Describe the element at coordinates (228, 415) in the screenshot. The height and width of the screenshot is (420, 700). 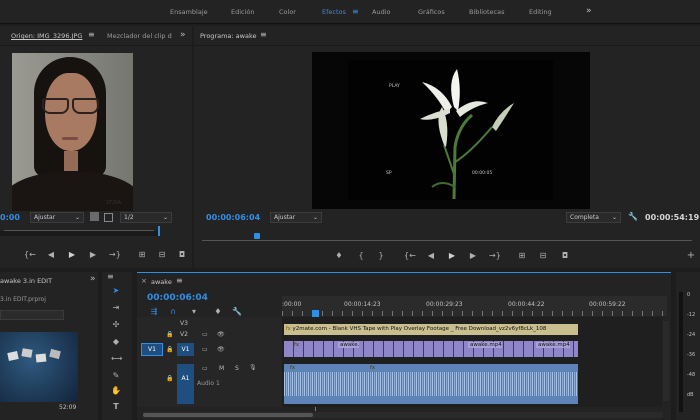
I see `timeline-scroll-thumb` at that location.